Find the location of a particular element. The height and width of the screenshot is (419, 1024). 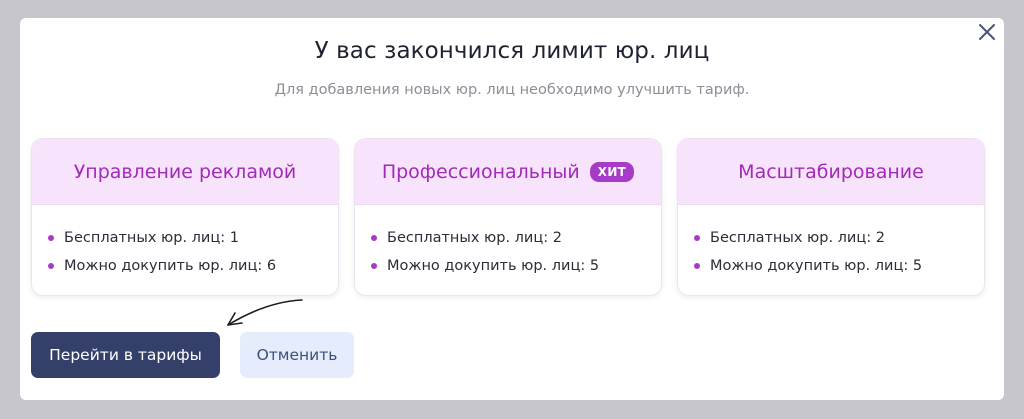

plan-card-header: Профессиональный ХИТ is located at coordinates (508, 172).